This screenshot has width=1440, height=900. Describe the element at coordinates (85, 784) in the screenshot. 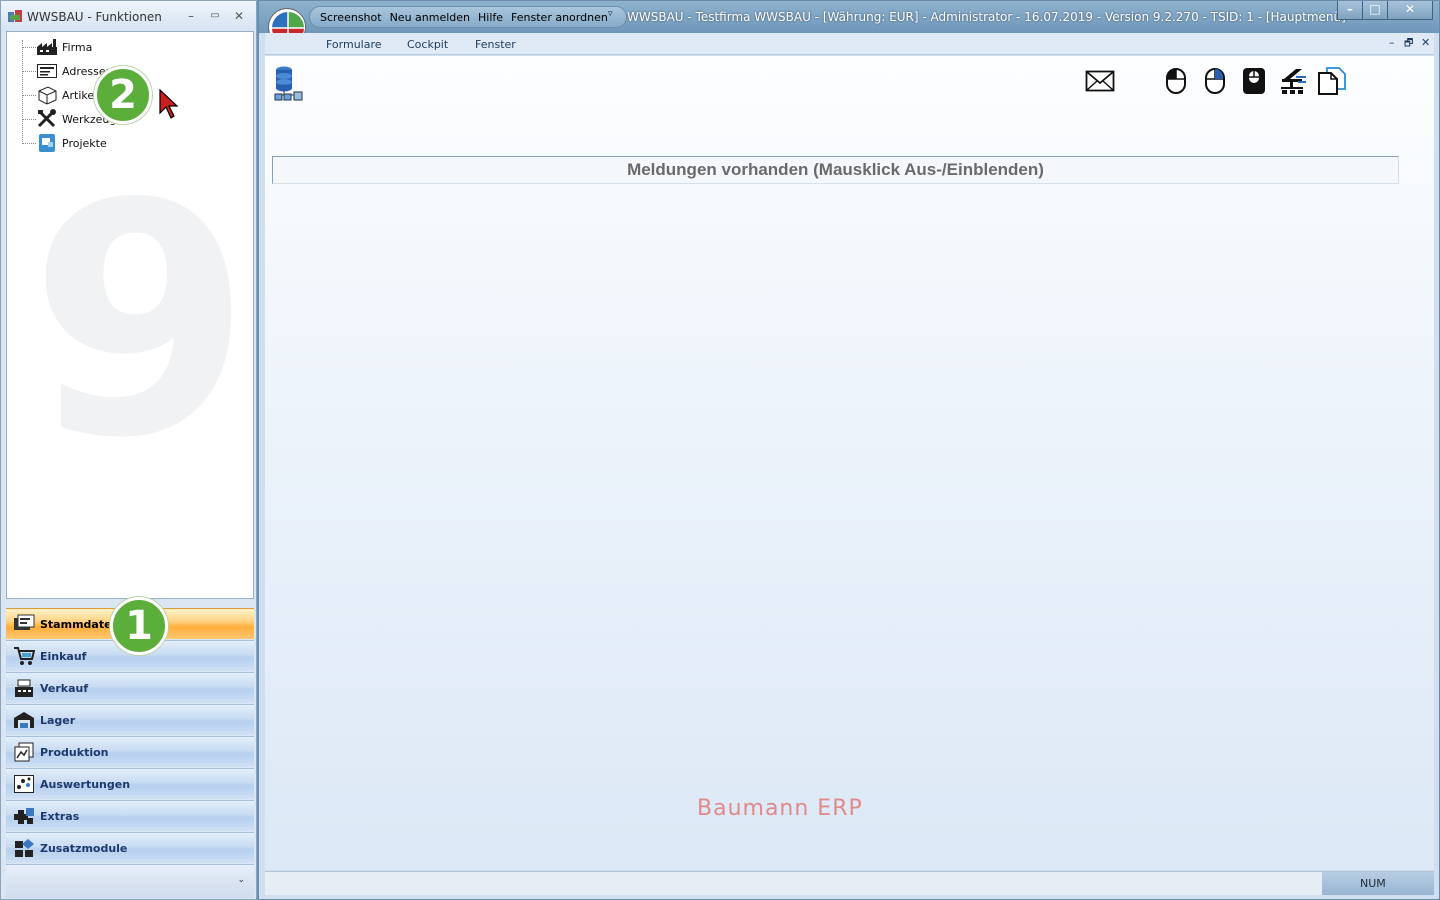

I see `nav-label: Auswertungen` at that location.